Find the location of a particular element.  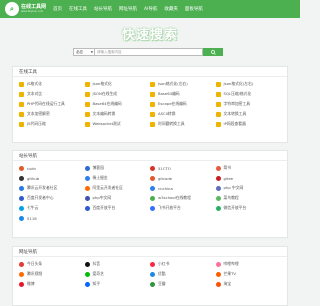

link-item: 芒果TV is located at coordinates (248, 274).